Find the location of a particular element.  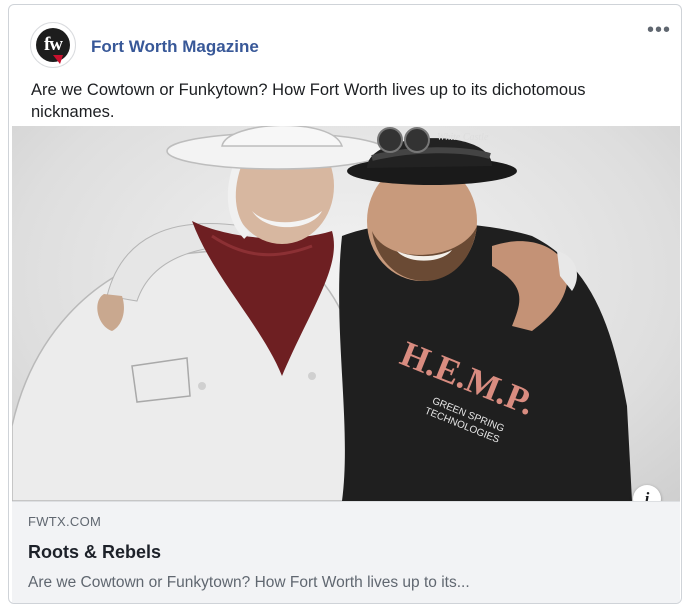

logo-tail-icon is located at coordinates (58, 59).